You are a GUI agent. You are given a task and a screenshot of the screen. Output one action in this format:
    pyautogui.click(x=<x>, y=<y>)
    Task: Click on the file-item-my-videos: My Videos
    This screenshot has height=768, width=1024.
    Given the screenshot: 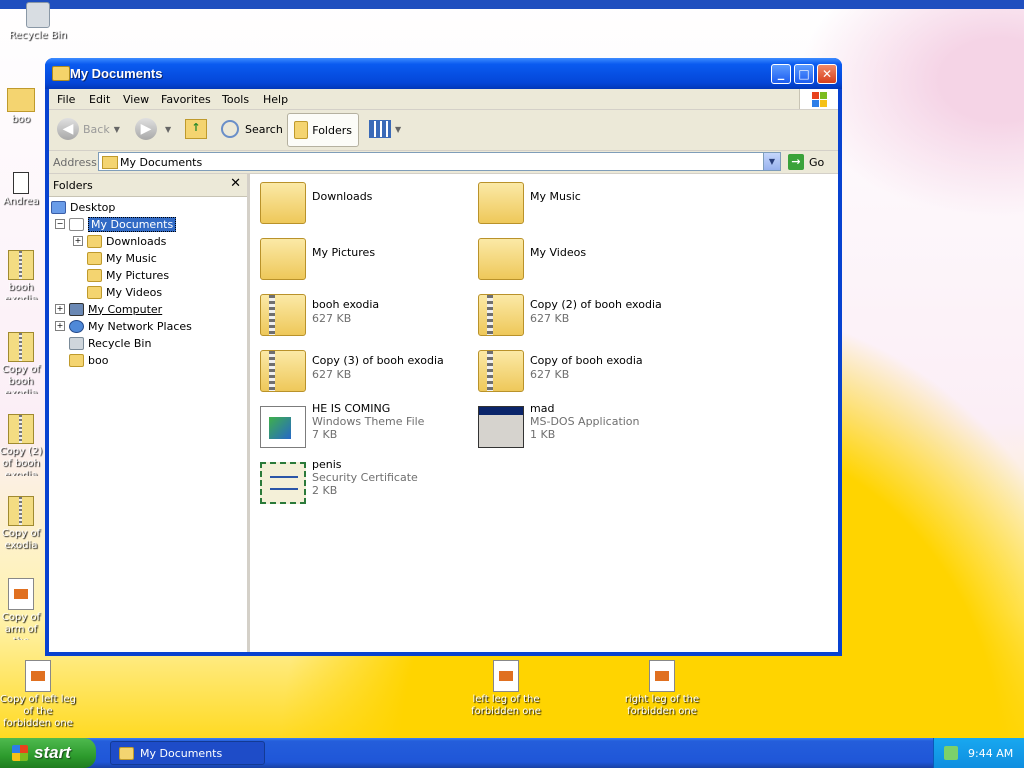 What is the action you would take?
    pyautogui.click(x=579, y=260)
    